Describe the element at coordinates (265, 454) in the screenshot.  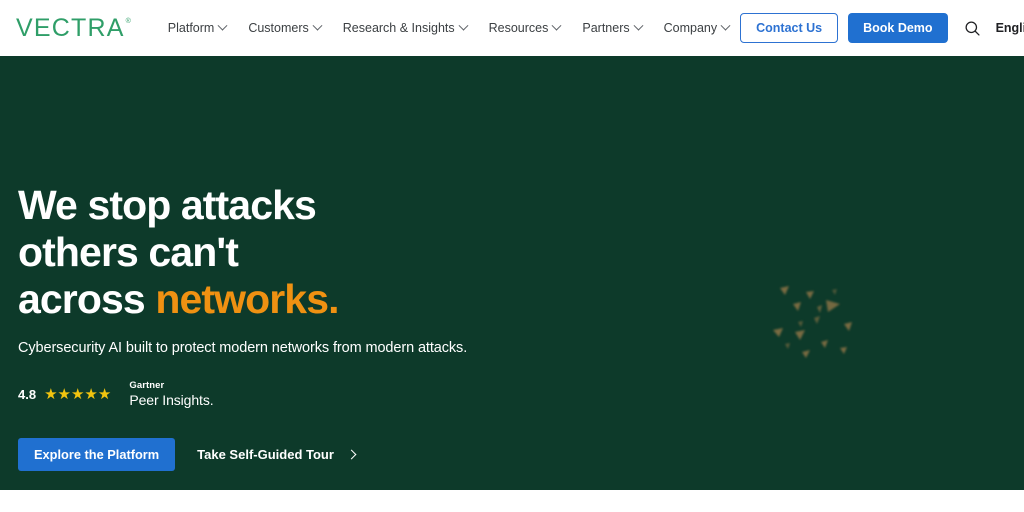
I see `take-self-guided-tour-label: Take Self-Guided Tour` at that location.